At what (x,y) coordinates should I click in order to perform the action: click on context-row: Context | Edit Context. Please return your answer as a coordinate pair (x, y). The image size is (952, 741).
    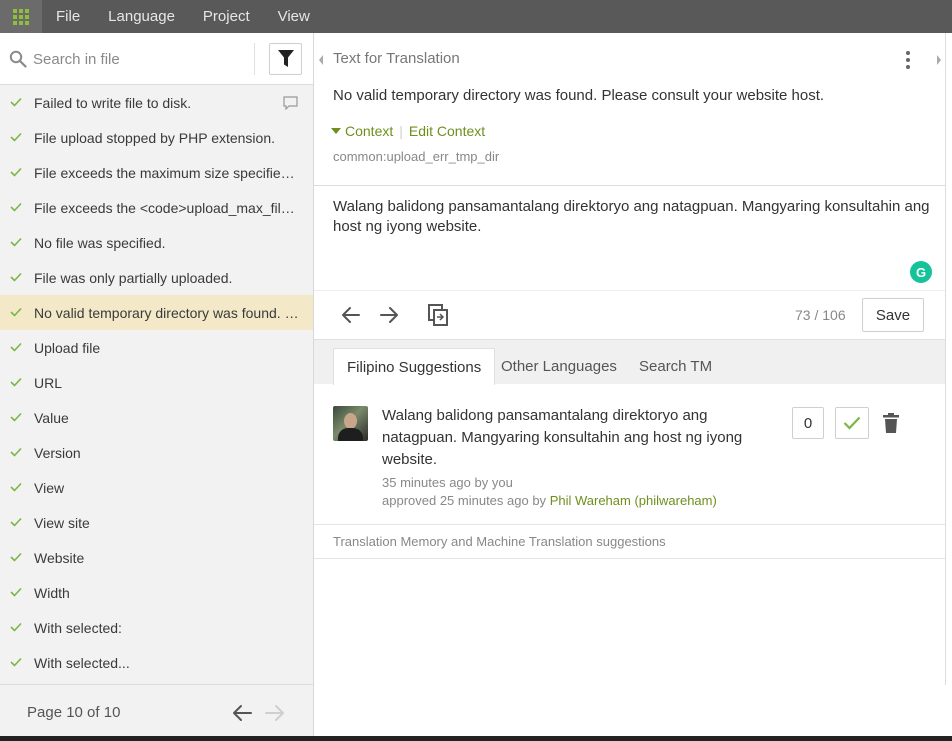
    Looking at the image, I should click on (408, 131).